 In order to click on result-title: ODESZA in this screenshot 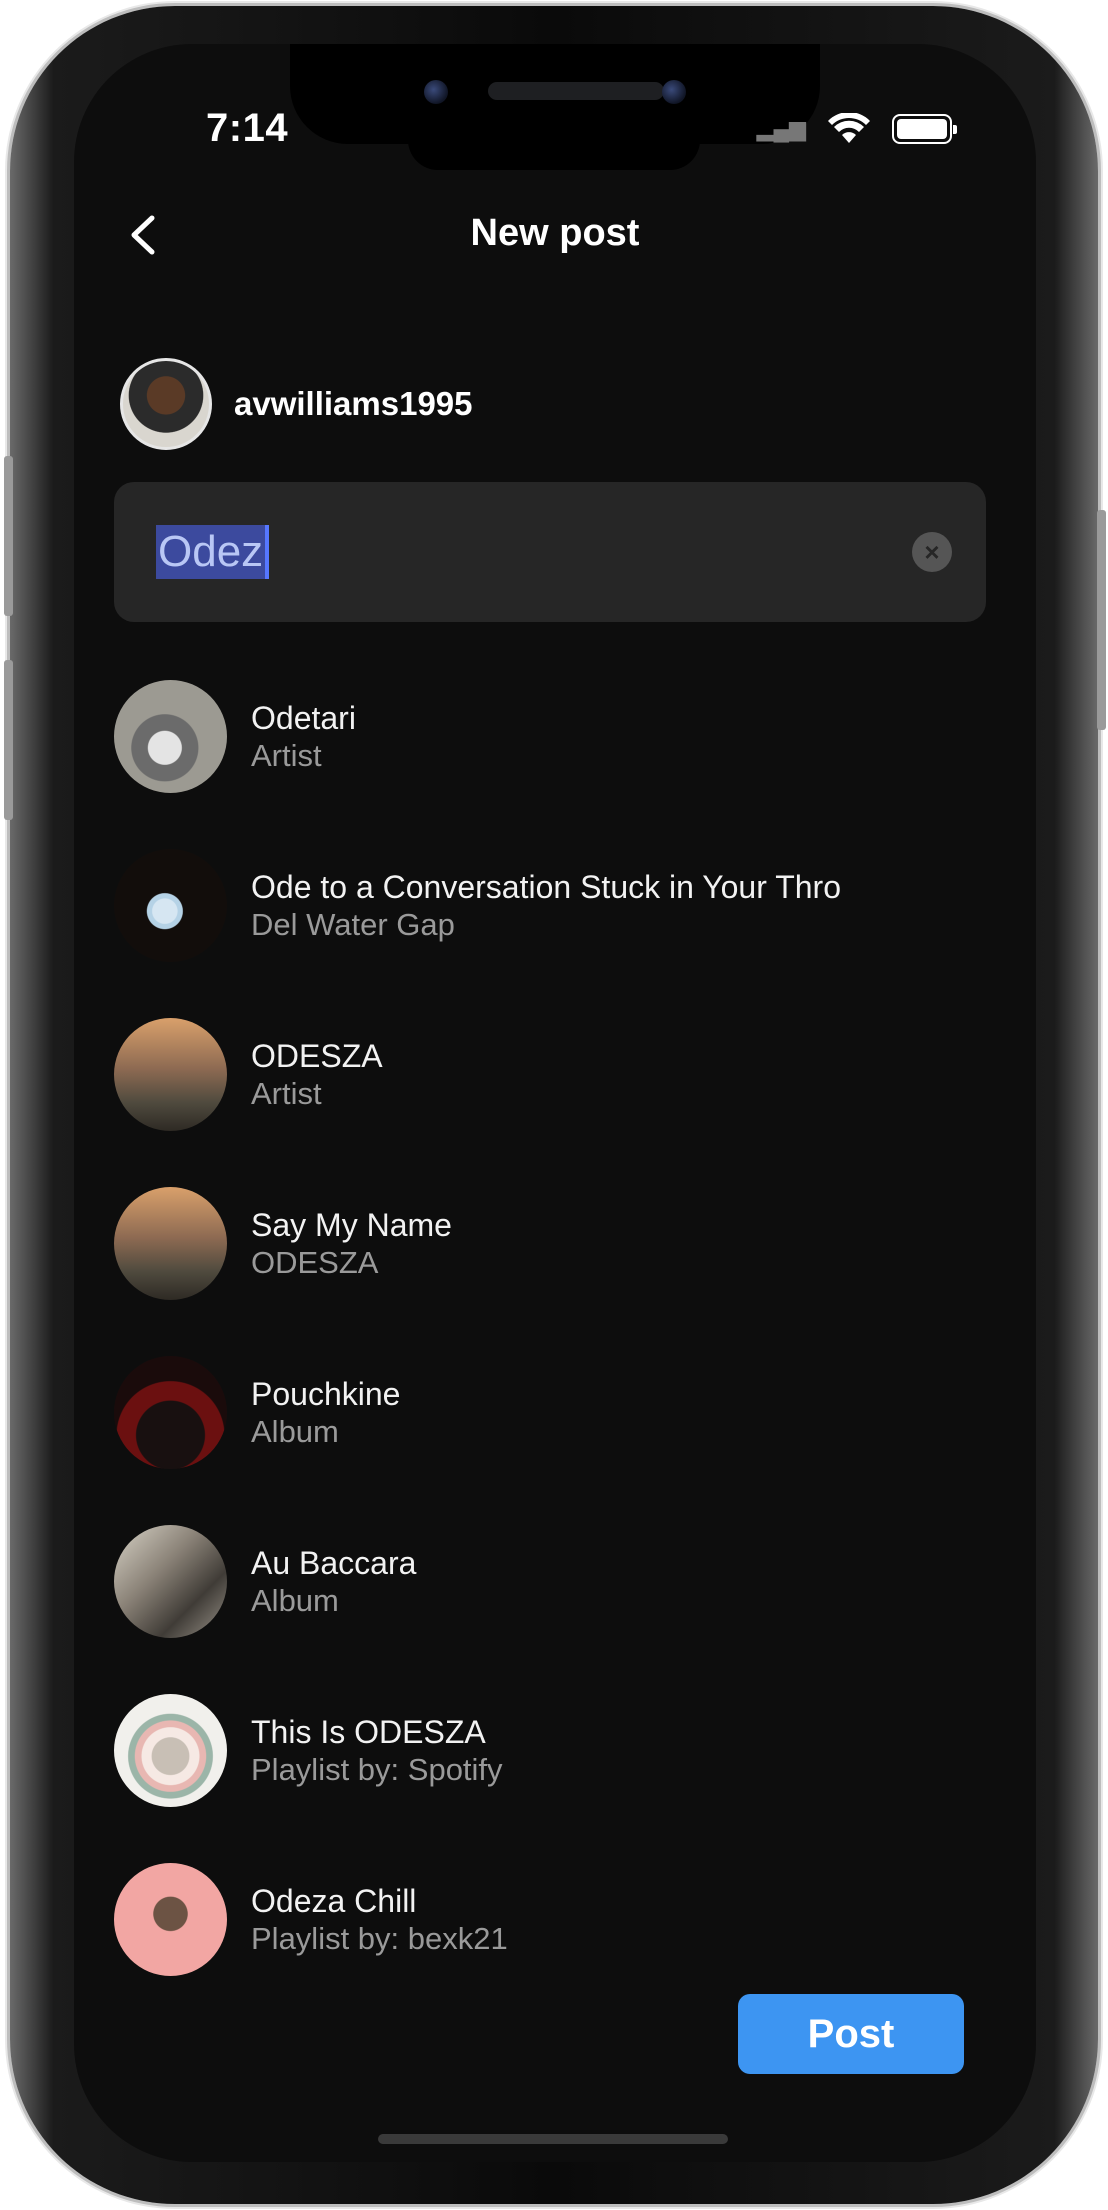, I will do `click(317, 1055)`.